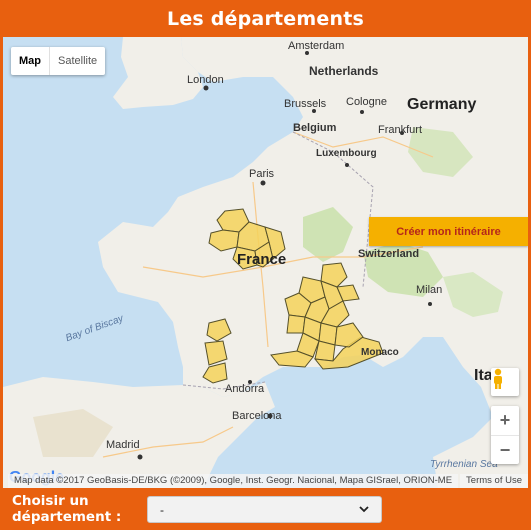  I want to click on label-andorra: Andorra, so click(245, 389).